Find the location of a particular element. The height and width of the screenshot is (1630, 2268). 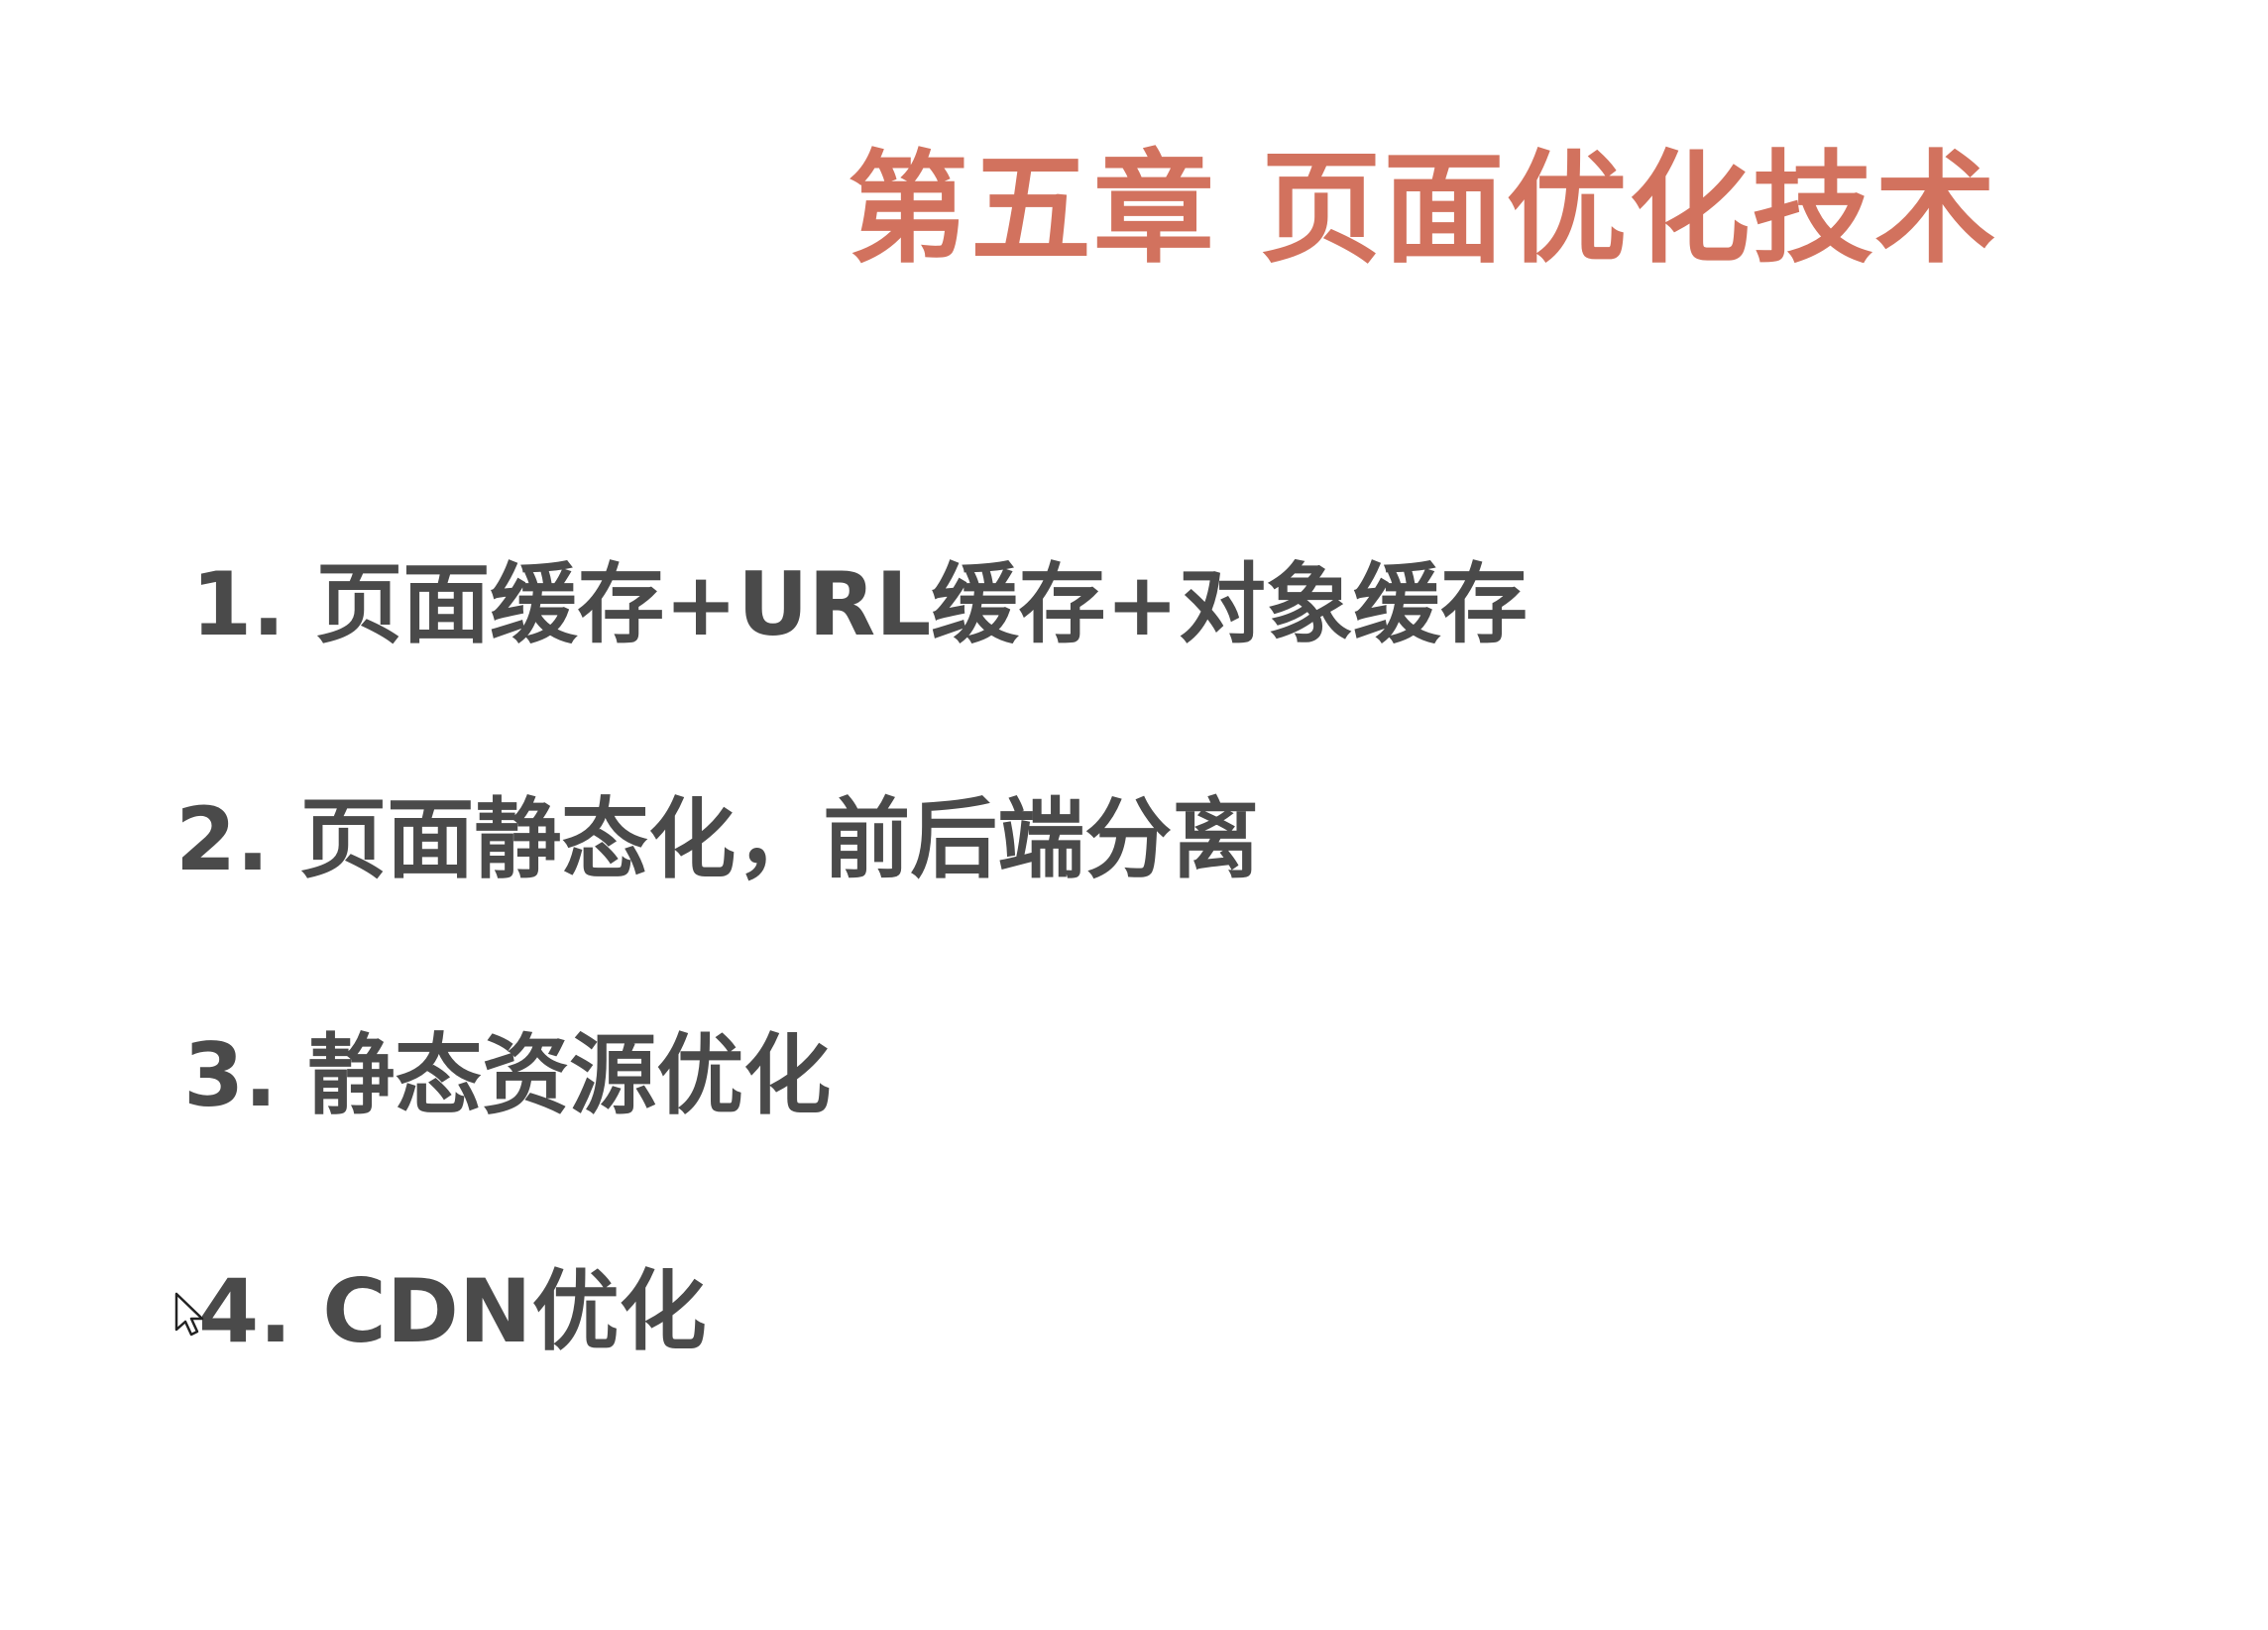

slide-title: 第五章 页面优化技术 is located at coordinates (1423, 209).